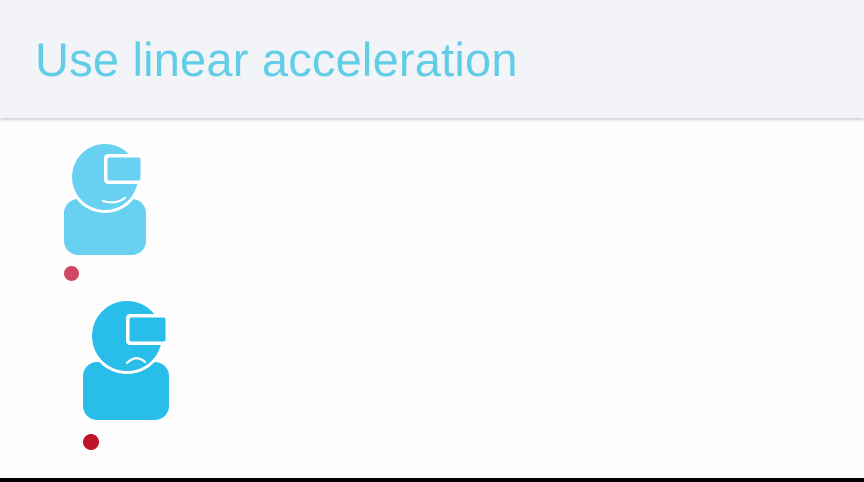 The image size is (864, 482). What do you see at coordinates (432, 480) in the screenshot?
I see `bottom-bar` at bounding box center [432, 480].